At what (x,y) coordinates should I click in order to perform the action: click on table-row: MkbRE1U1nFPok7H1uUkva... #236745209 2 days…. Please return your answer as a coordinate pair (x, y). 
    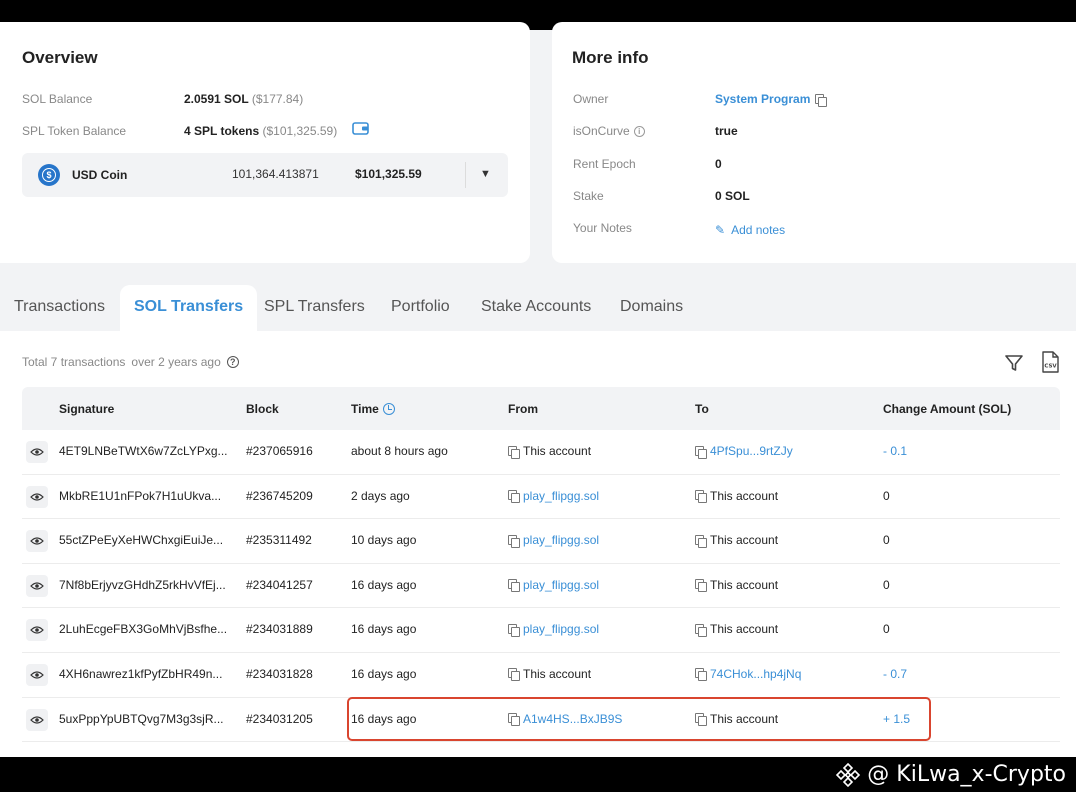
    Looking at the image, I should click on (541, 497).